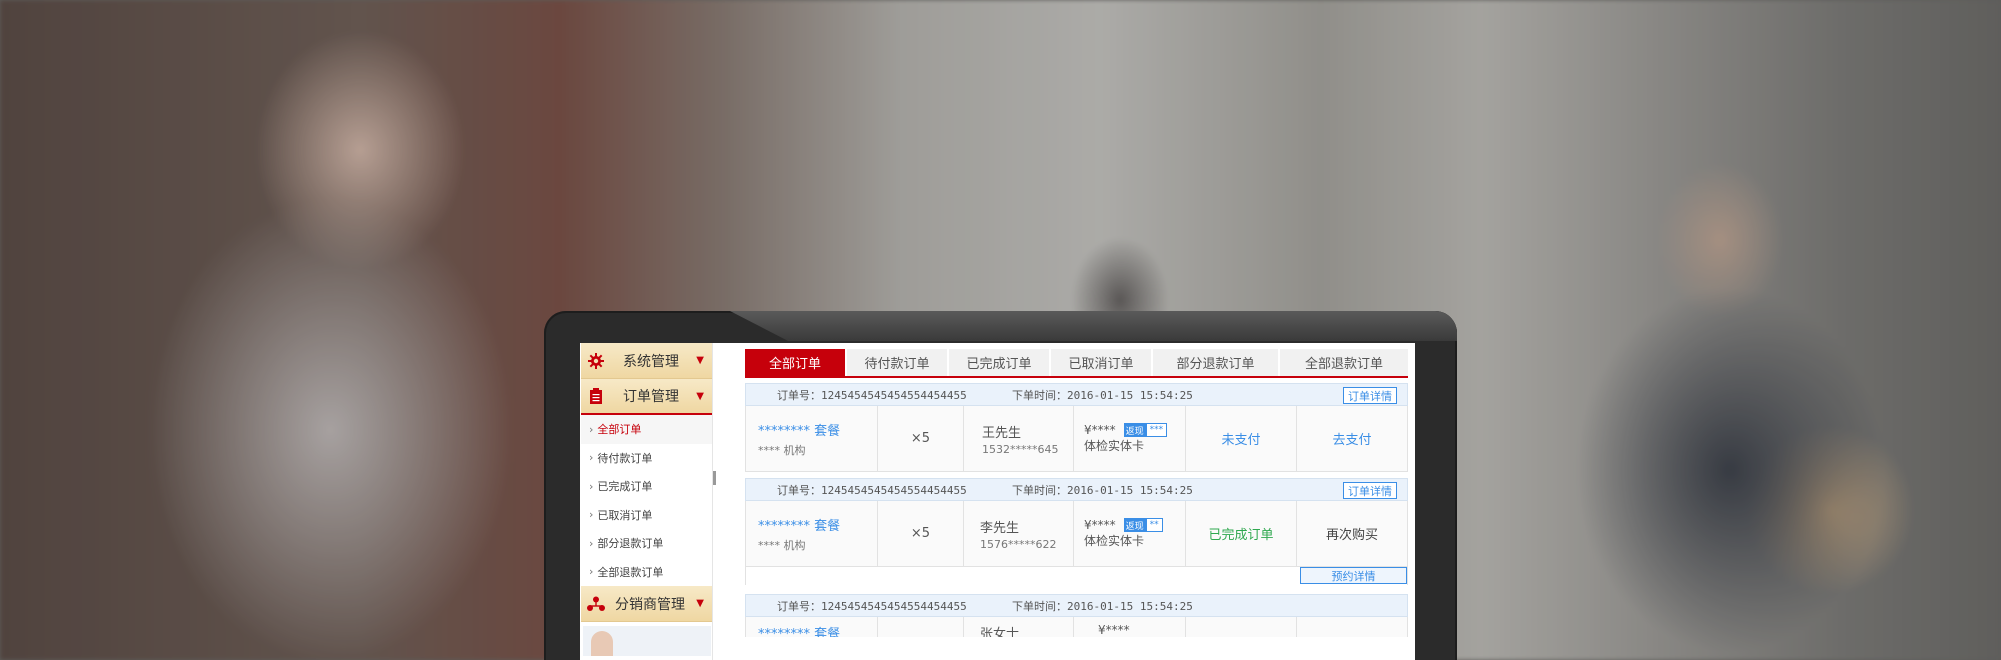  I want to click on sidebar-item-all-orders: › 全部订单, so click(646, 429).